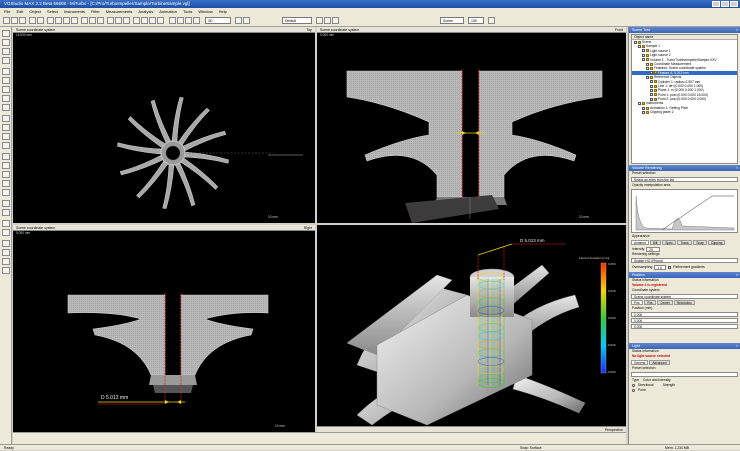 This screenshot has width=740, height=451. What do you see at coordinates (6, 51) in the screenshot?
I see `rotate-tool-icon` at bounding box center [6, 51].